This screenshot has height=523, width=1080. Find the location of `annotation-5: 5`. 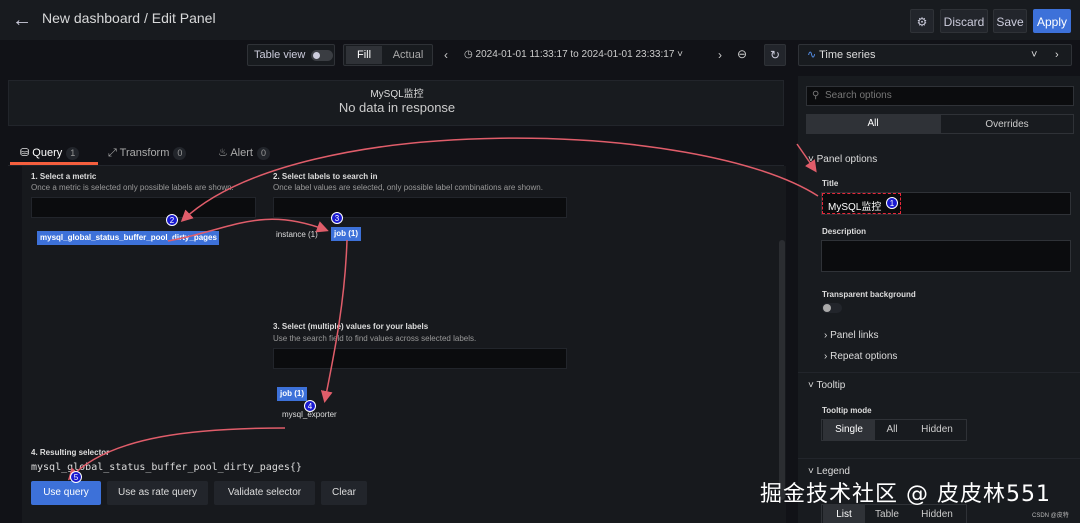

annotation-5: 5 is located at coordinates (76, 477).